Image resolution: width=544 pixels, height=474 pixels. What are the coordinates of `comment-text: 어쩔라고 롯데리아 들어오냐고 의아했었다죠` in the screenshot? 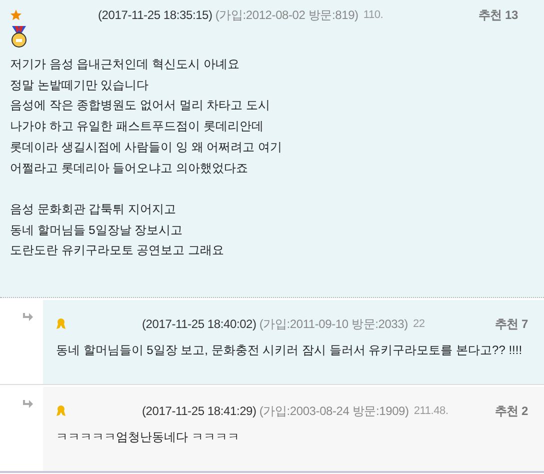 It's located at (130, 168).